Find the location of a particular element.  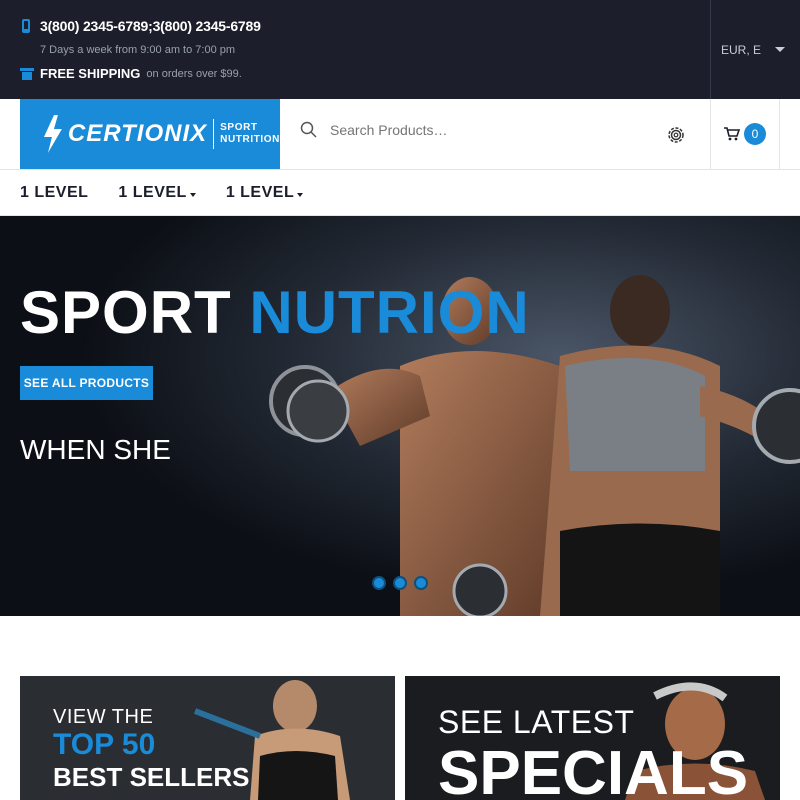

shipping-row: FREE SHIPPING on orders over $99. is located at coordinates (131, 73).